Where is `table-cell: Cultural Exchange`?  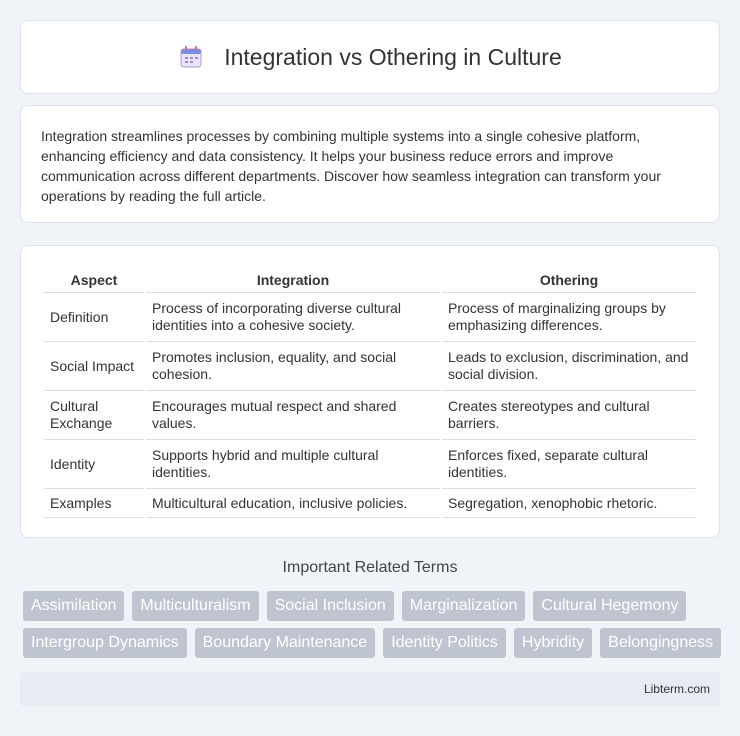 table-cell: Cultural Exchange is located at coordinates (94, 414).